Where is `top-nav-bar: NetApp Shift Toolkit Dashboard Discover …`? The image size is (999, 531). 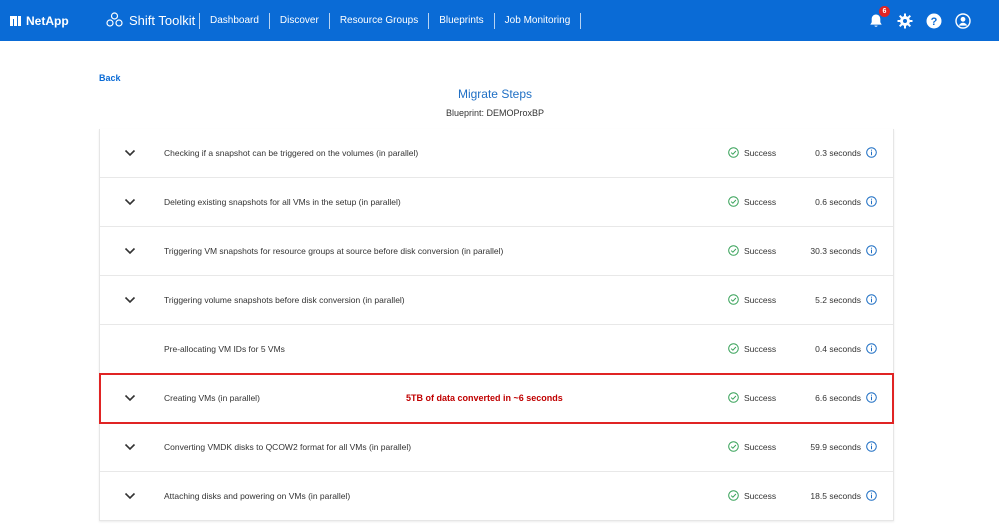 top-nav-bar: NetApp Shift Toolkit Dashboard Discover … is located at coordinates (499, 20).